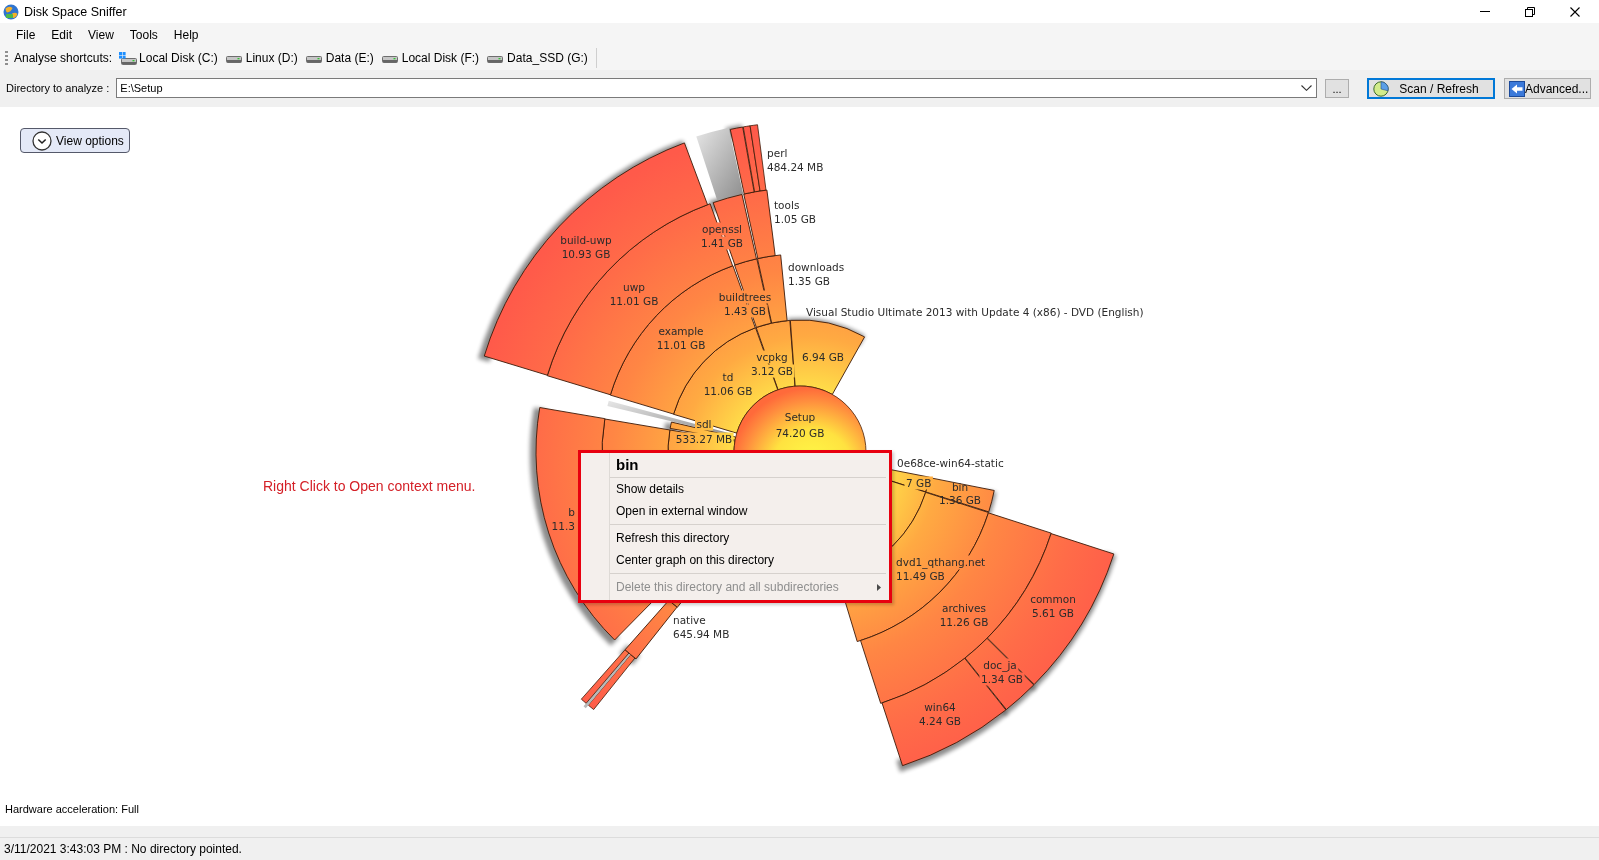 The image size is (1599, 860). I want to click on directory-label: Directory to analyze :, so click(58, 88).